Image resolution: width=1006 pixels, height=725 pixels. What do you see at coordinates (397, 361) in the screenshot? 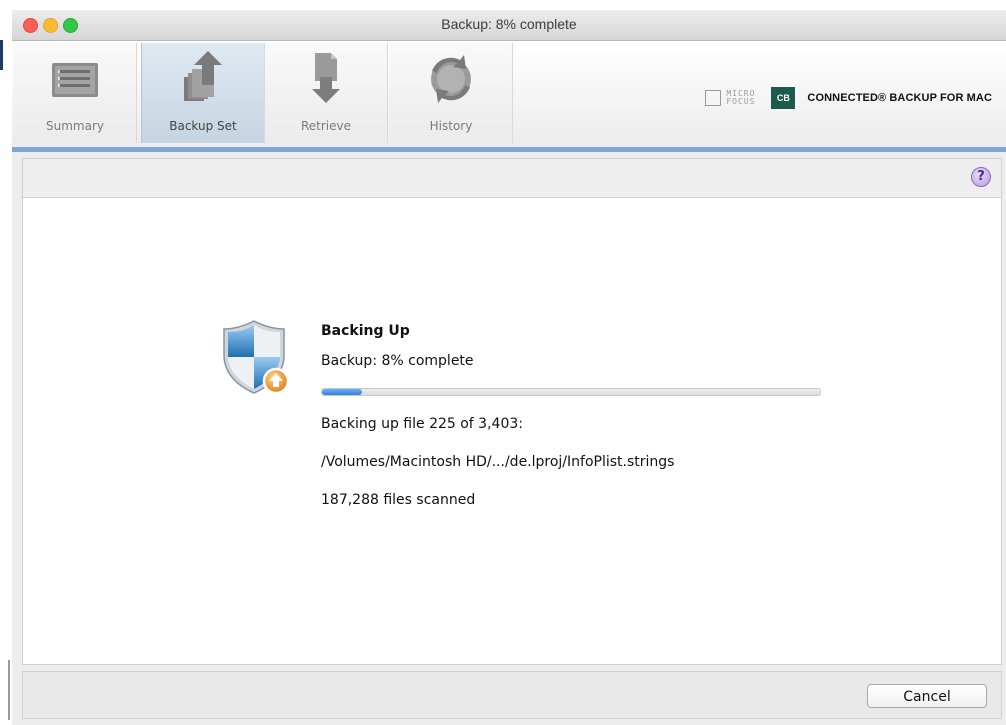
I see `status-percent-text: Backup: 8% complete` at bounding box center [397, 361].